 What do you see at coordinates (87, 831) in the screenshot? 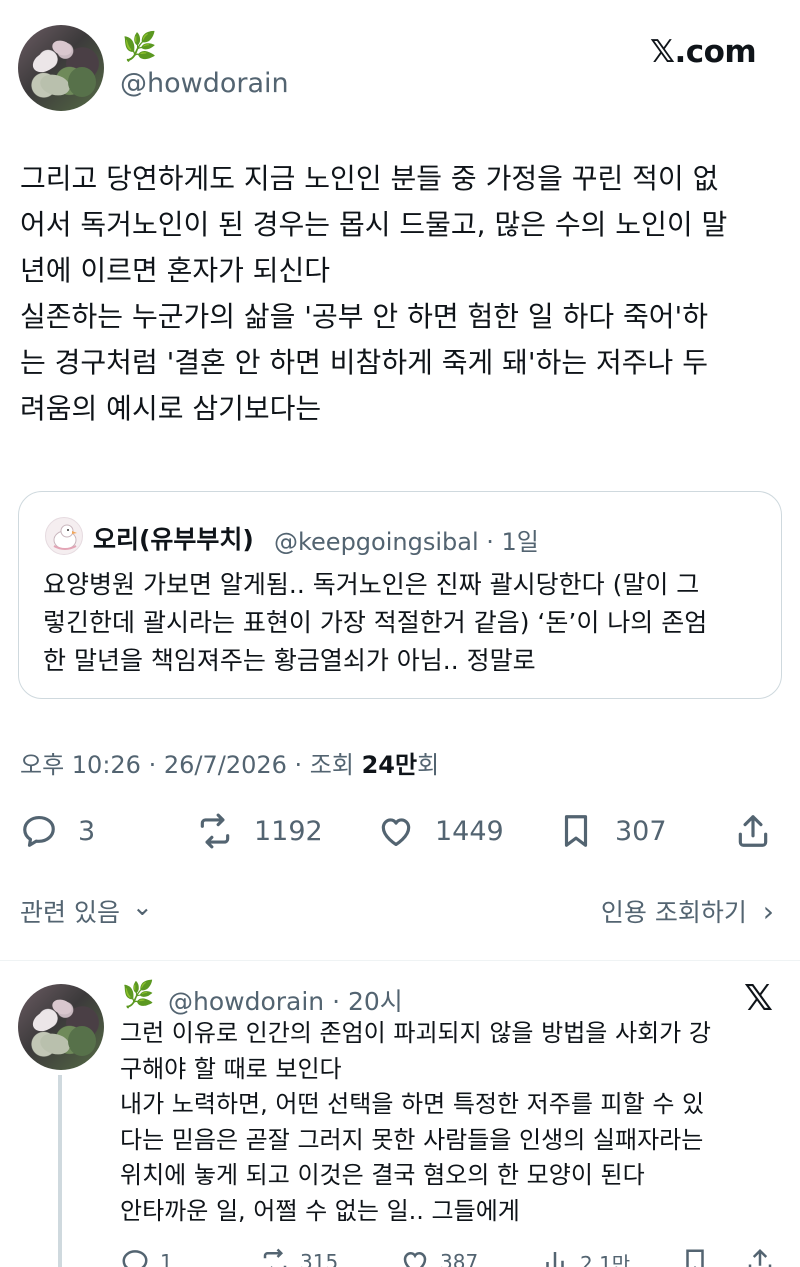
I see `reply-count: 3` at bounding box center [87, 831].